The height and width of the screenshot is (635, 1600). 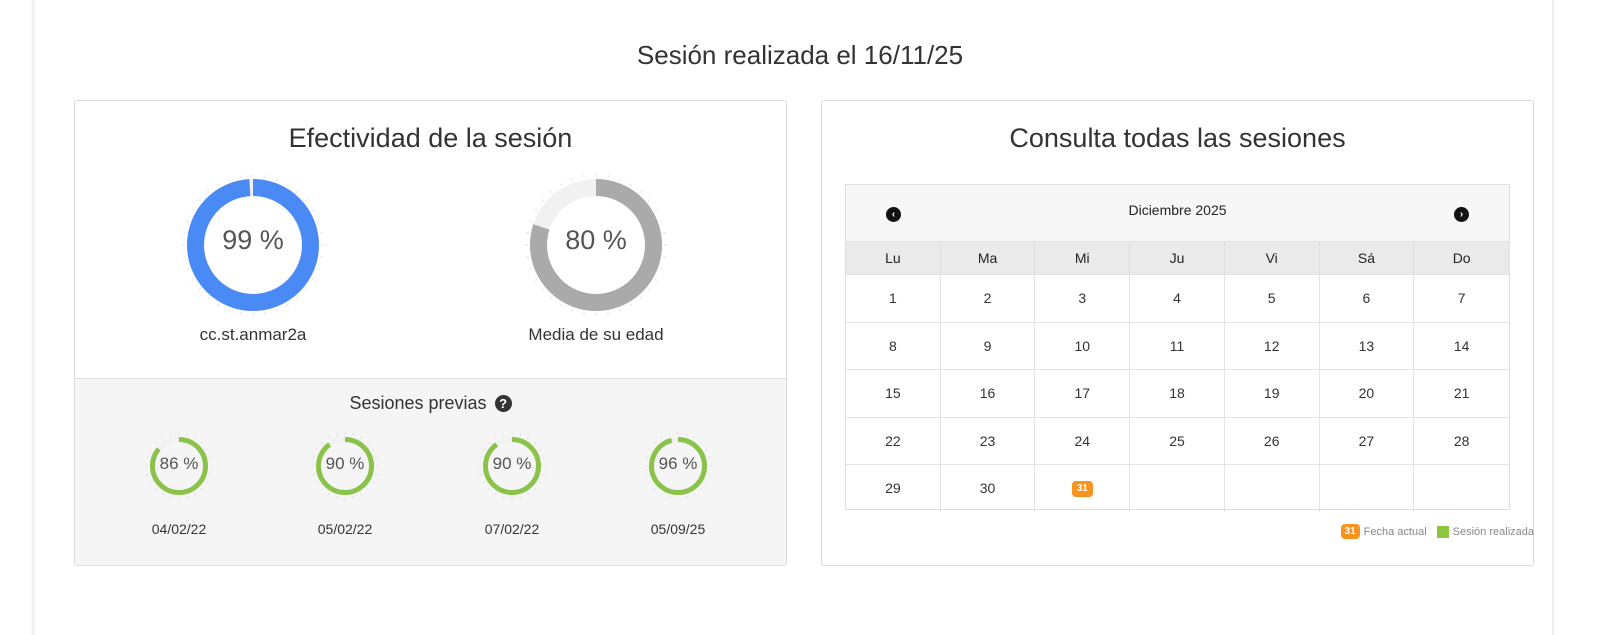 What do you see at coordinates (1272, 440) in the screenshot?
I see `calendar-day-cell: 26` at bounding box center [1272, 440].